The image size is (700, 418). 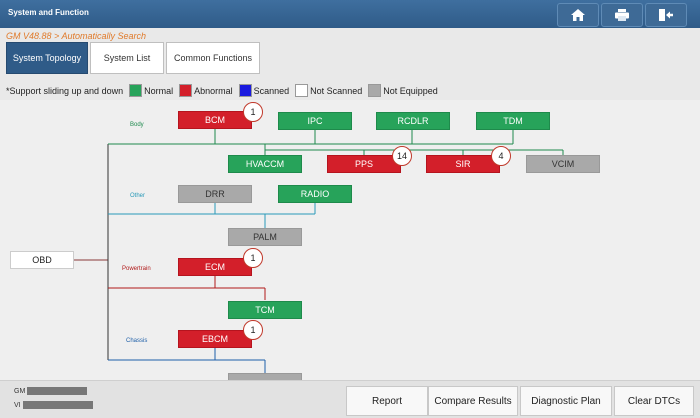 What do you see at coordinates (138, 196) in the screenshot?
I see `group-label-other: Other` at bounding box center [138, 196].